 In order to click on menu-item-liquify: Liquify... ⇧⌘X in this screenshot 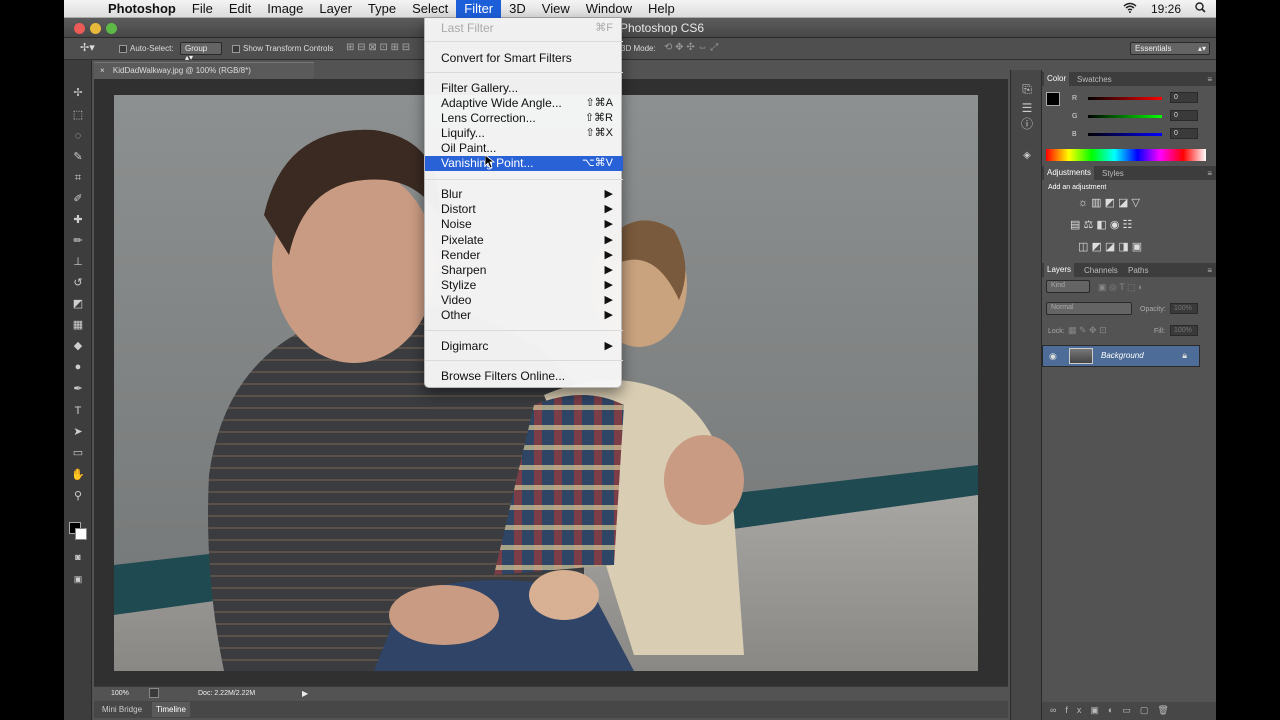, I will do `click(524, 133)`.